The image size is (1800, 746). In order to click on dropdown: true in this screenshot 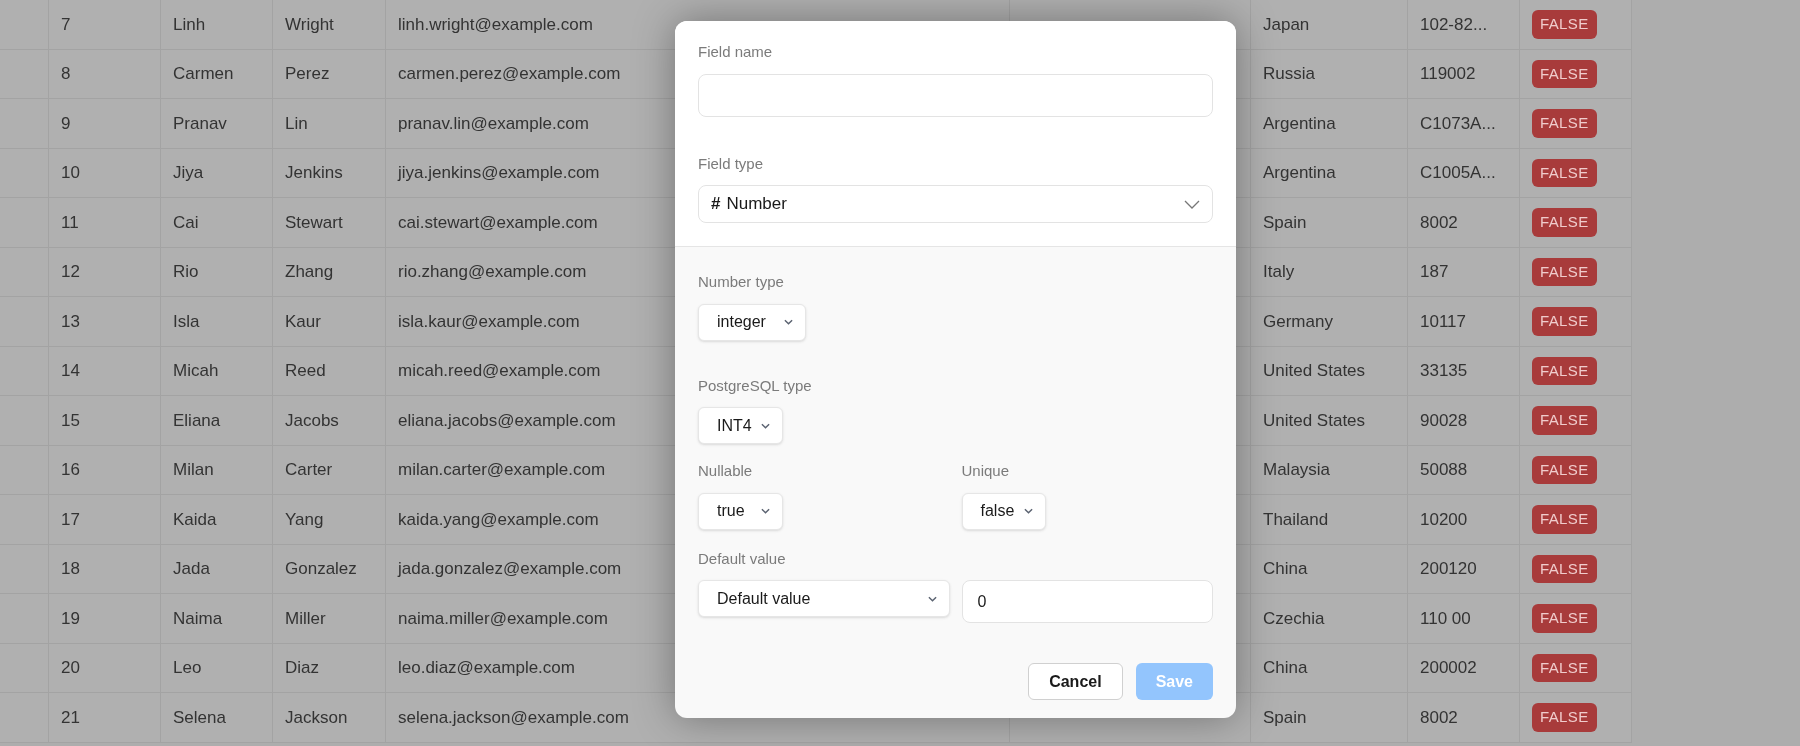, I will do `click(740, 511)`.